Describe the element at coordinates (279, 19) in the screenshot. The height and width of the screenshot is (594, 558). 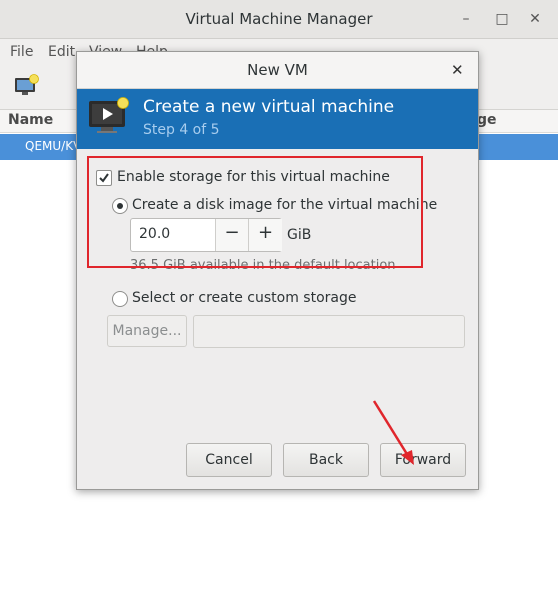
I see `main-window-title: Virtual Machine Manager` at that location.